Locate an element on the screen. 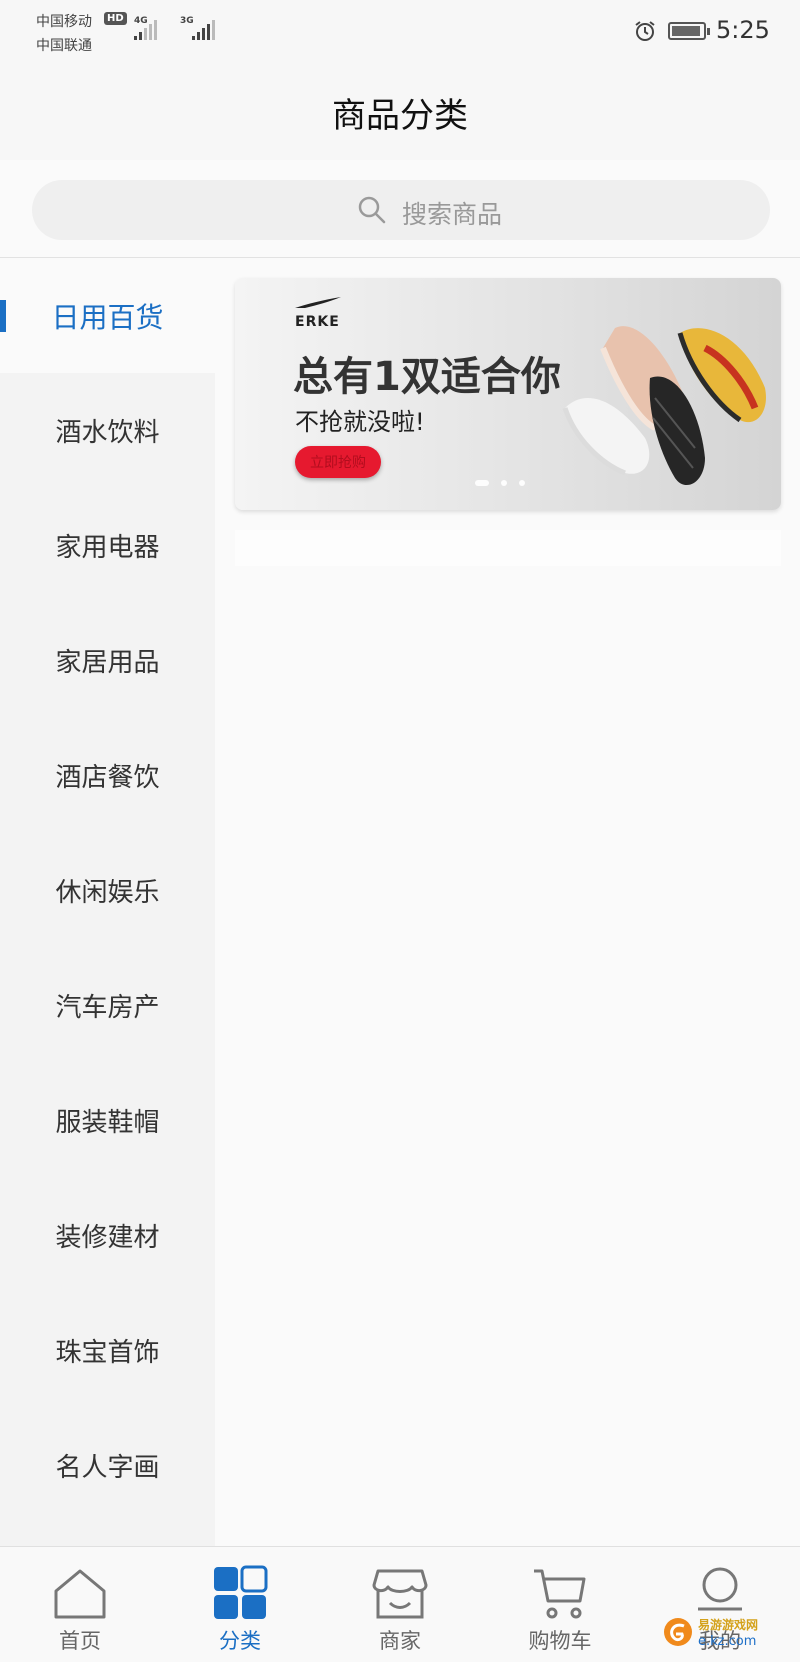 This screenshot has width=800, height=1662. sidebar-item-label: 服装鞋帽 is located at coordinates (107, 1123).